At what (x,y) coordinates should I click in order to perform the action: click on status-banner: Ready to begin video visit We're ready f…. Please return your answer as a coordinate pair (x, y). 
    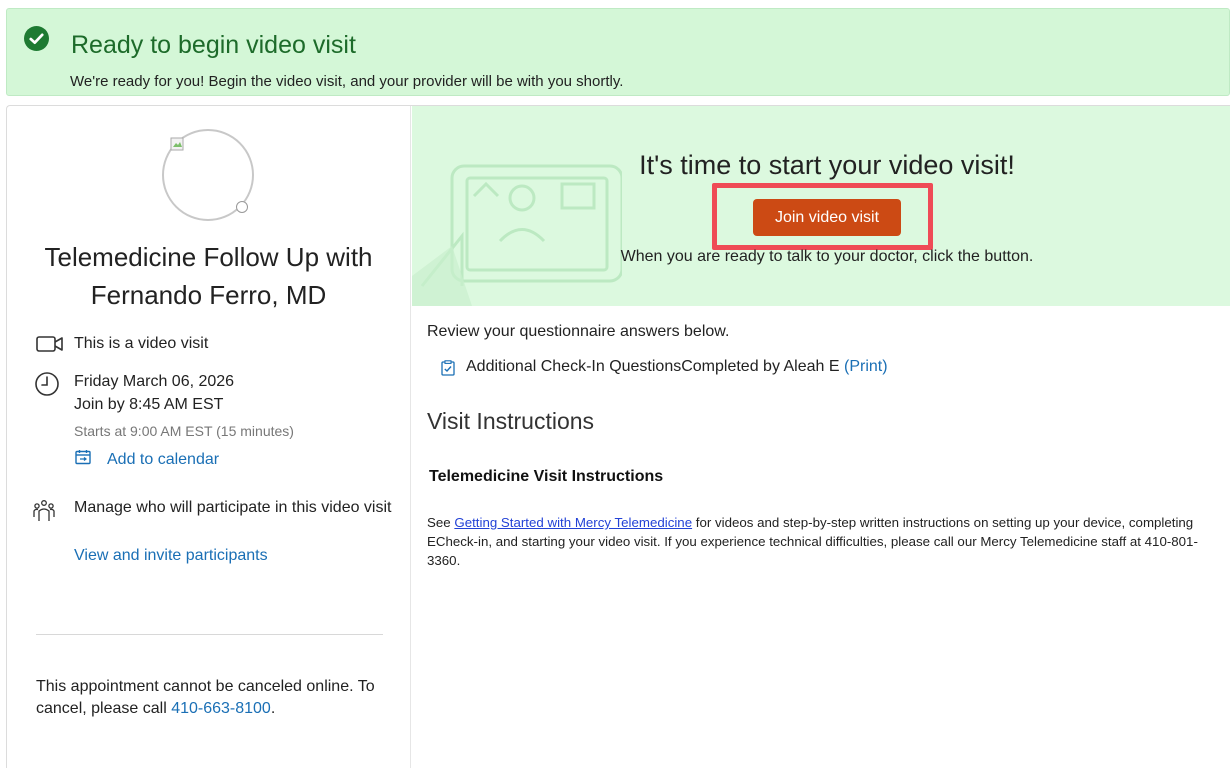
    Looking at the image, I should click on (618, 52).